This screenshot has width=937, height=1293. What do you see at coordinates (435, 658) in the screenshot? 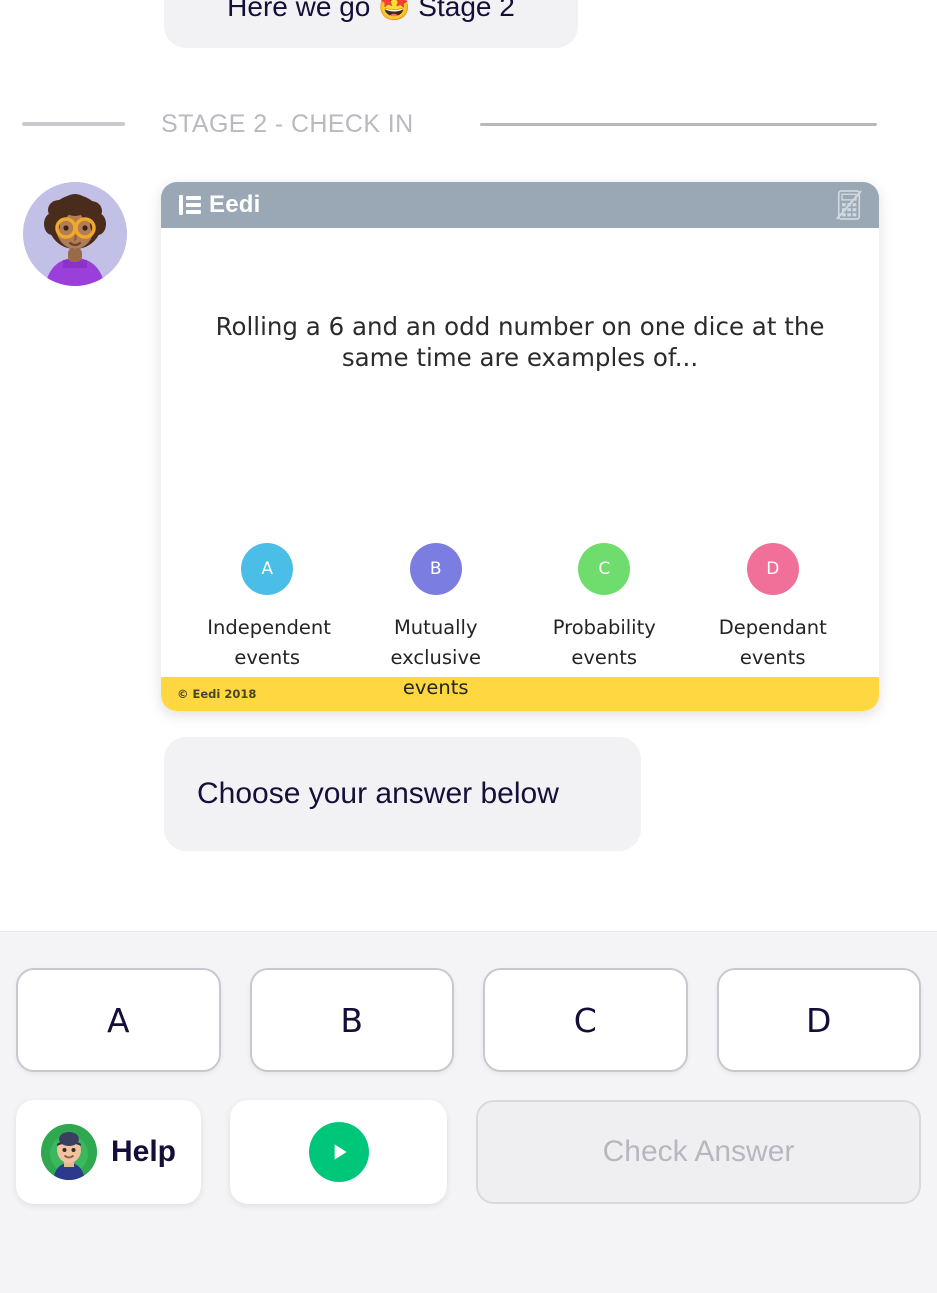
I see `option-text-b: Mutually exclusive events` at bounding box center [435, 658].